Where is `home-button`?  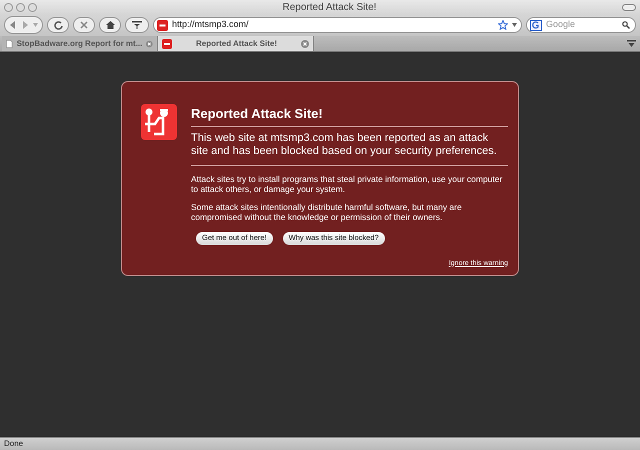 home-button is located at coordinates (110, 25).